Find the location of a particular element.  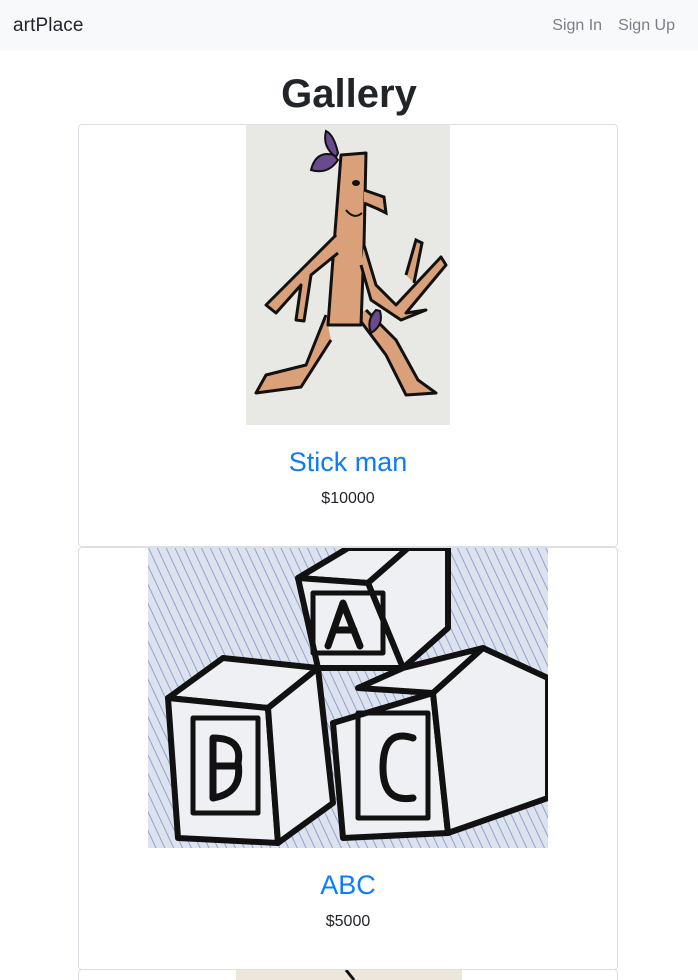

sign-up-link: Sign Up is located at coordinates (646, 26).